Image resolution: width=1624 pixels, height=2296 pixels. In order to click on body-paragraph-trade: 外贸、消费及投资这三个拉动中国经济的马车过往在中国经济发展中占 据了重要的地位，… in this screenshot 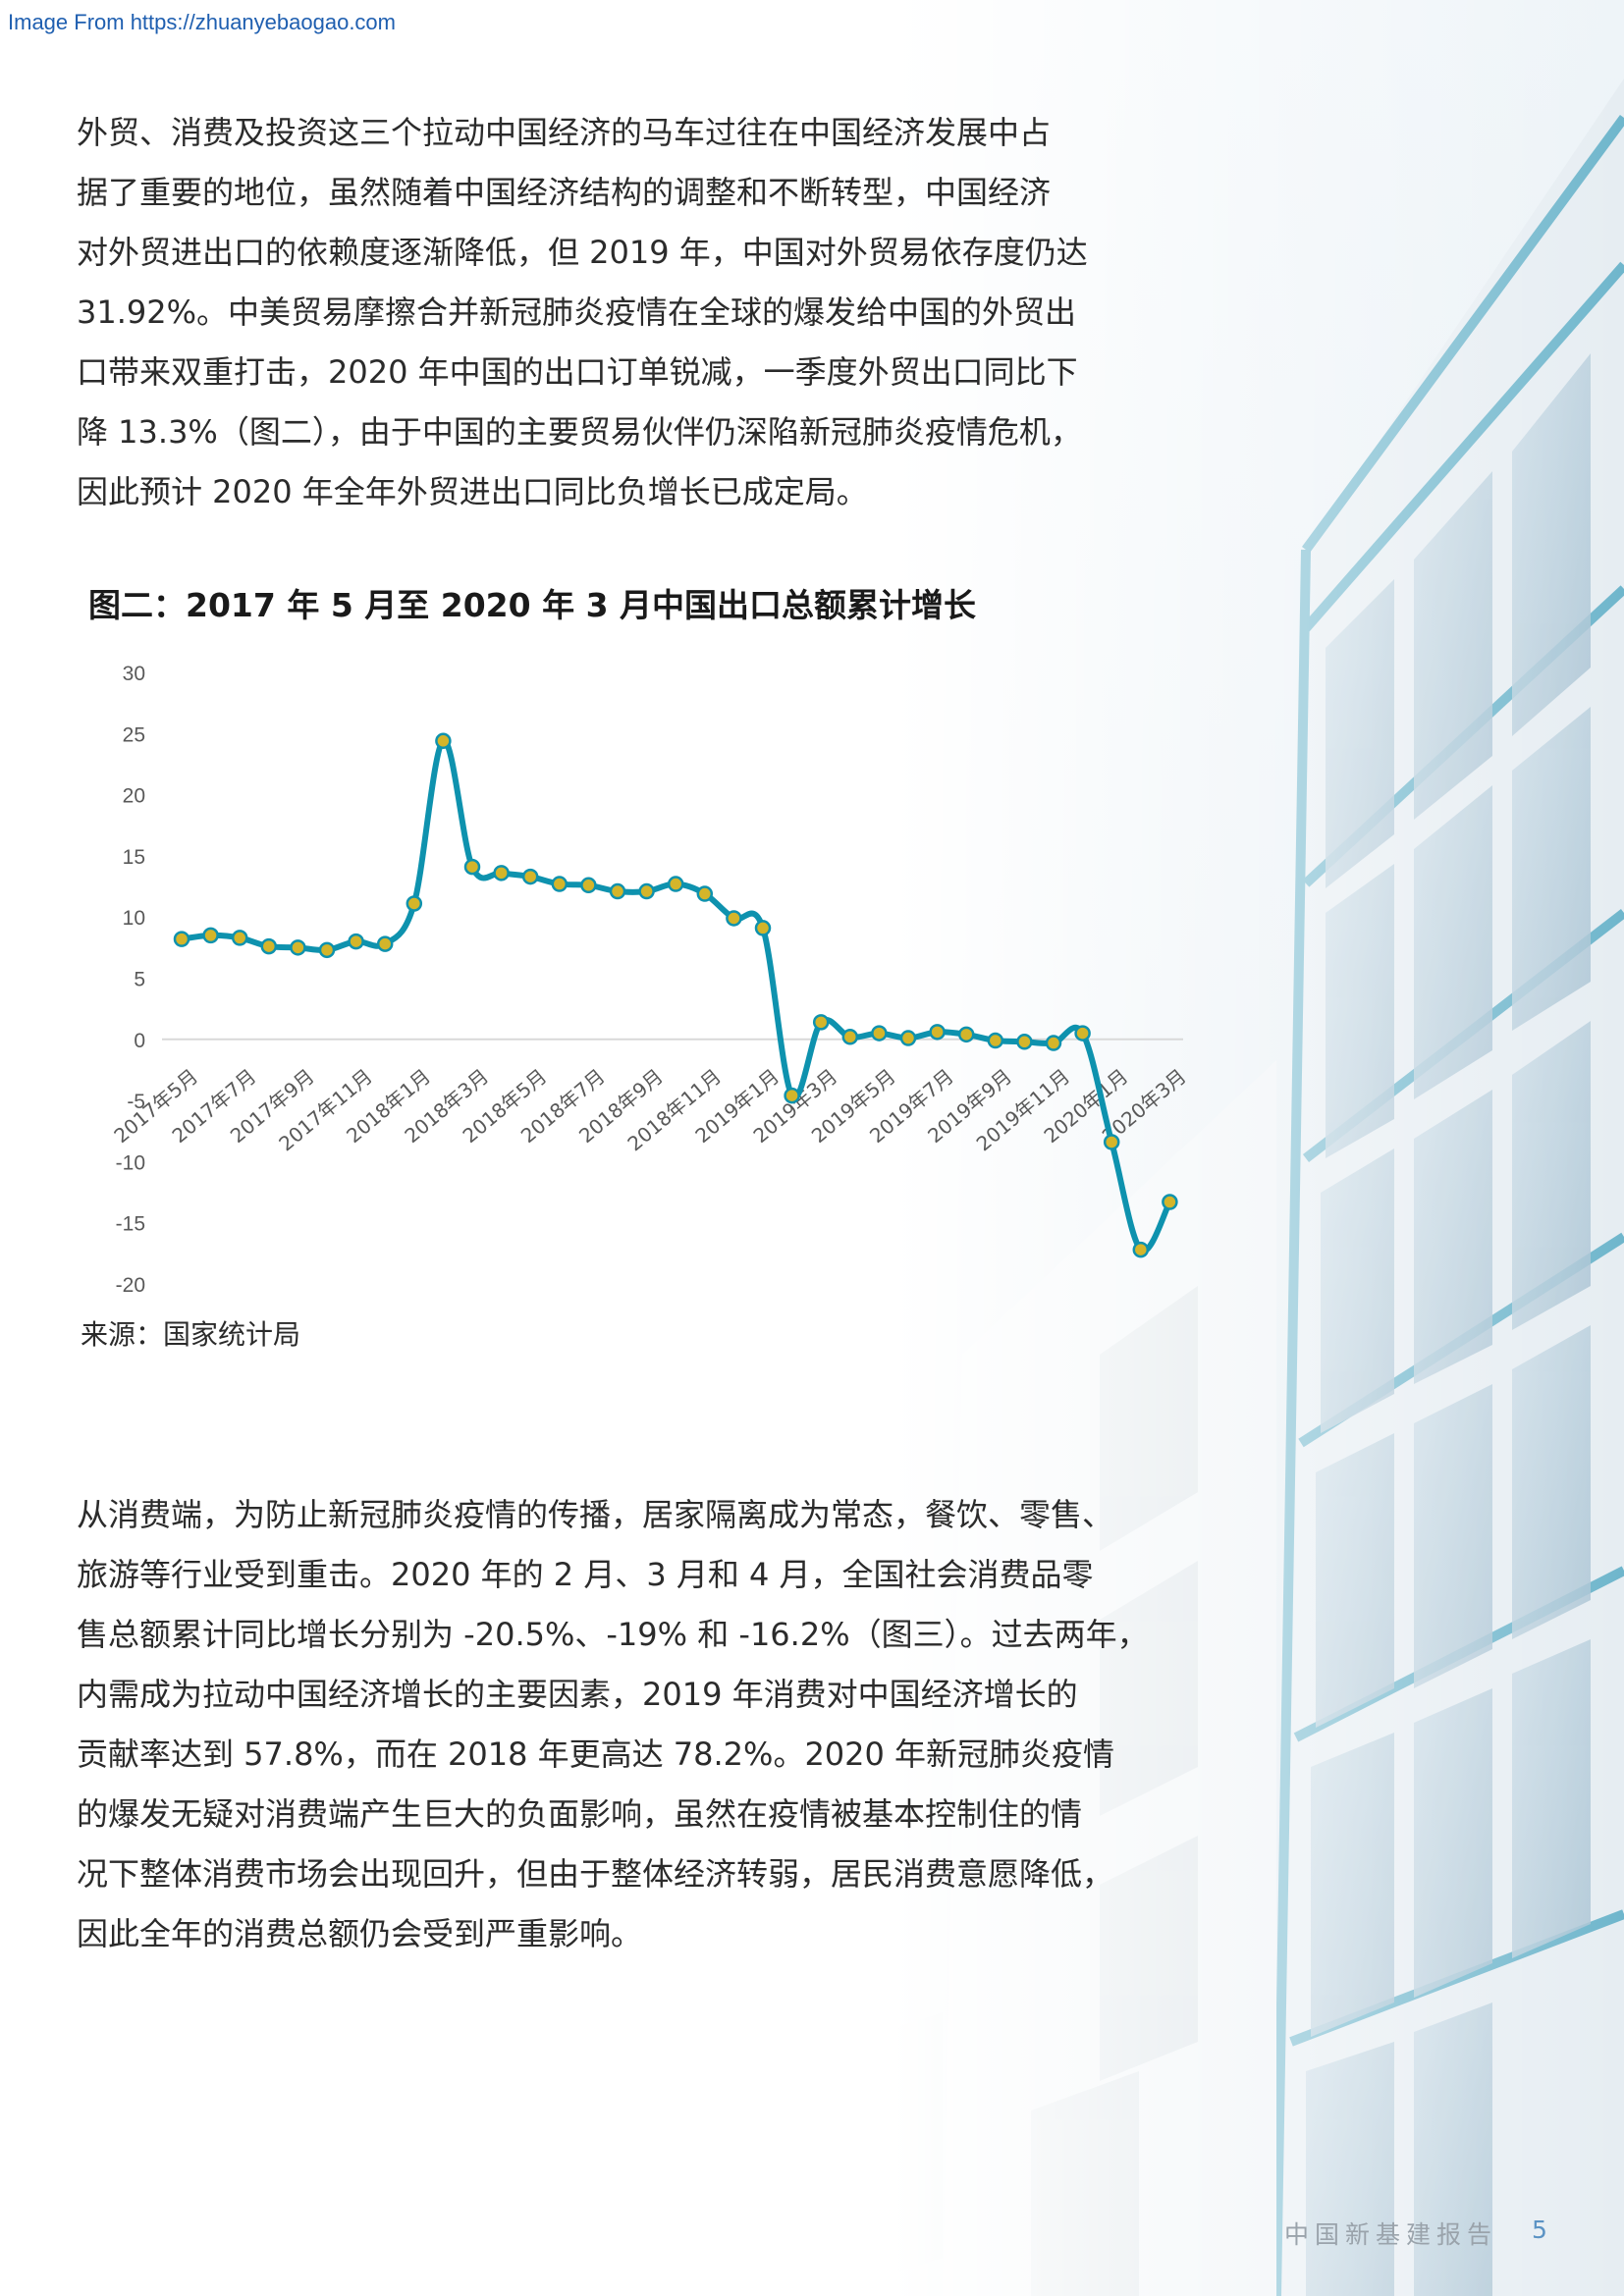, I will do `click(607, 312)`.